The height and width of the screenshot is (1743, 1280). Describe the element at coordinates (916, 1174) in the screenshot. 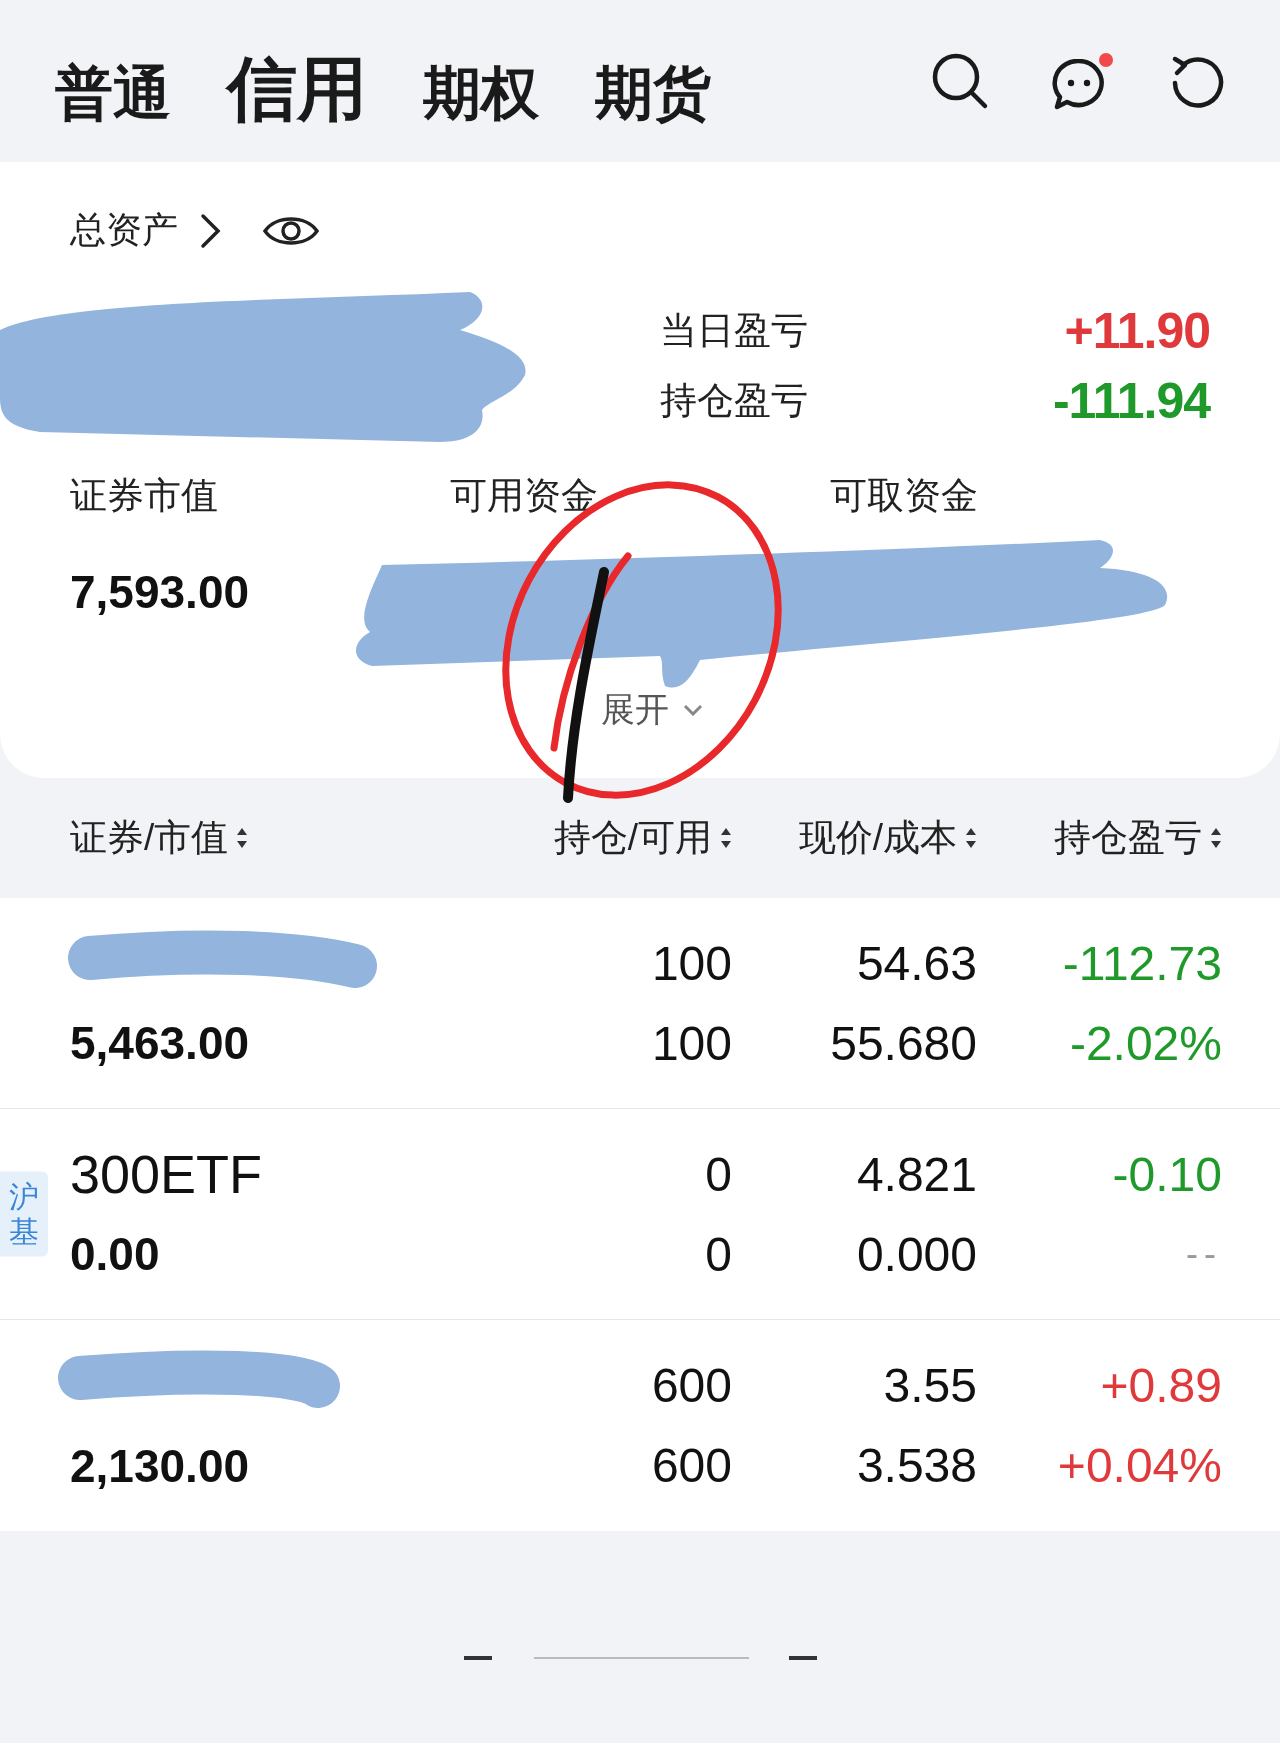

I see `table-cell: 4.821` at that location.